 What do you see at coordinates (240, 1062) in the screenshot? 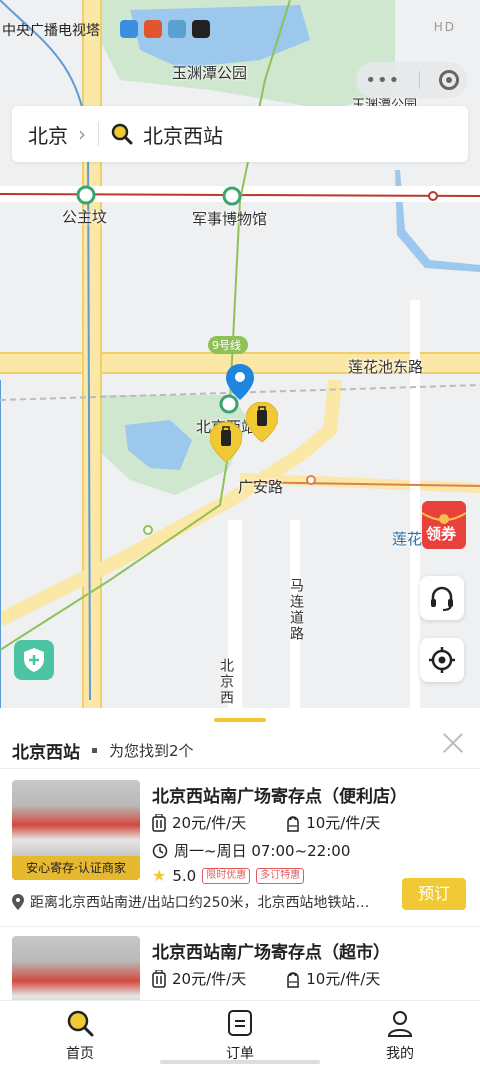
I see `home-indicator` at bounding box center [240, 1062].